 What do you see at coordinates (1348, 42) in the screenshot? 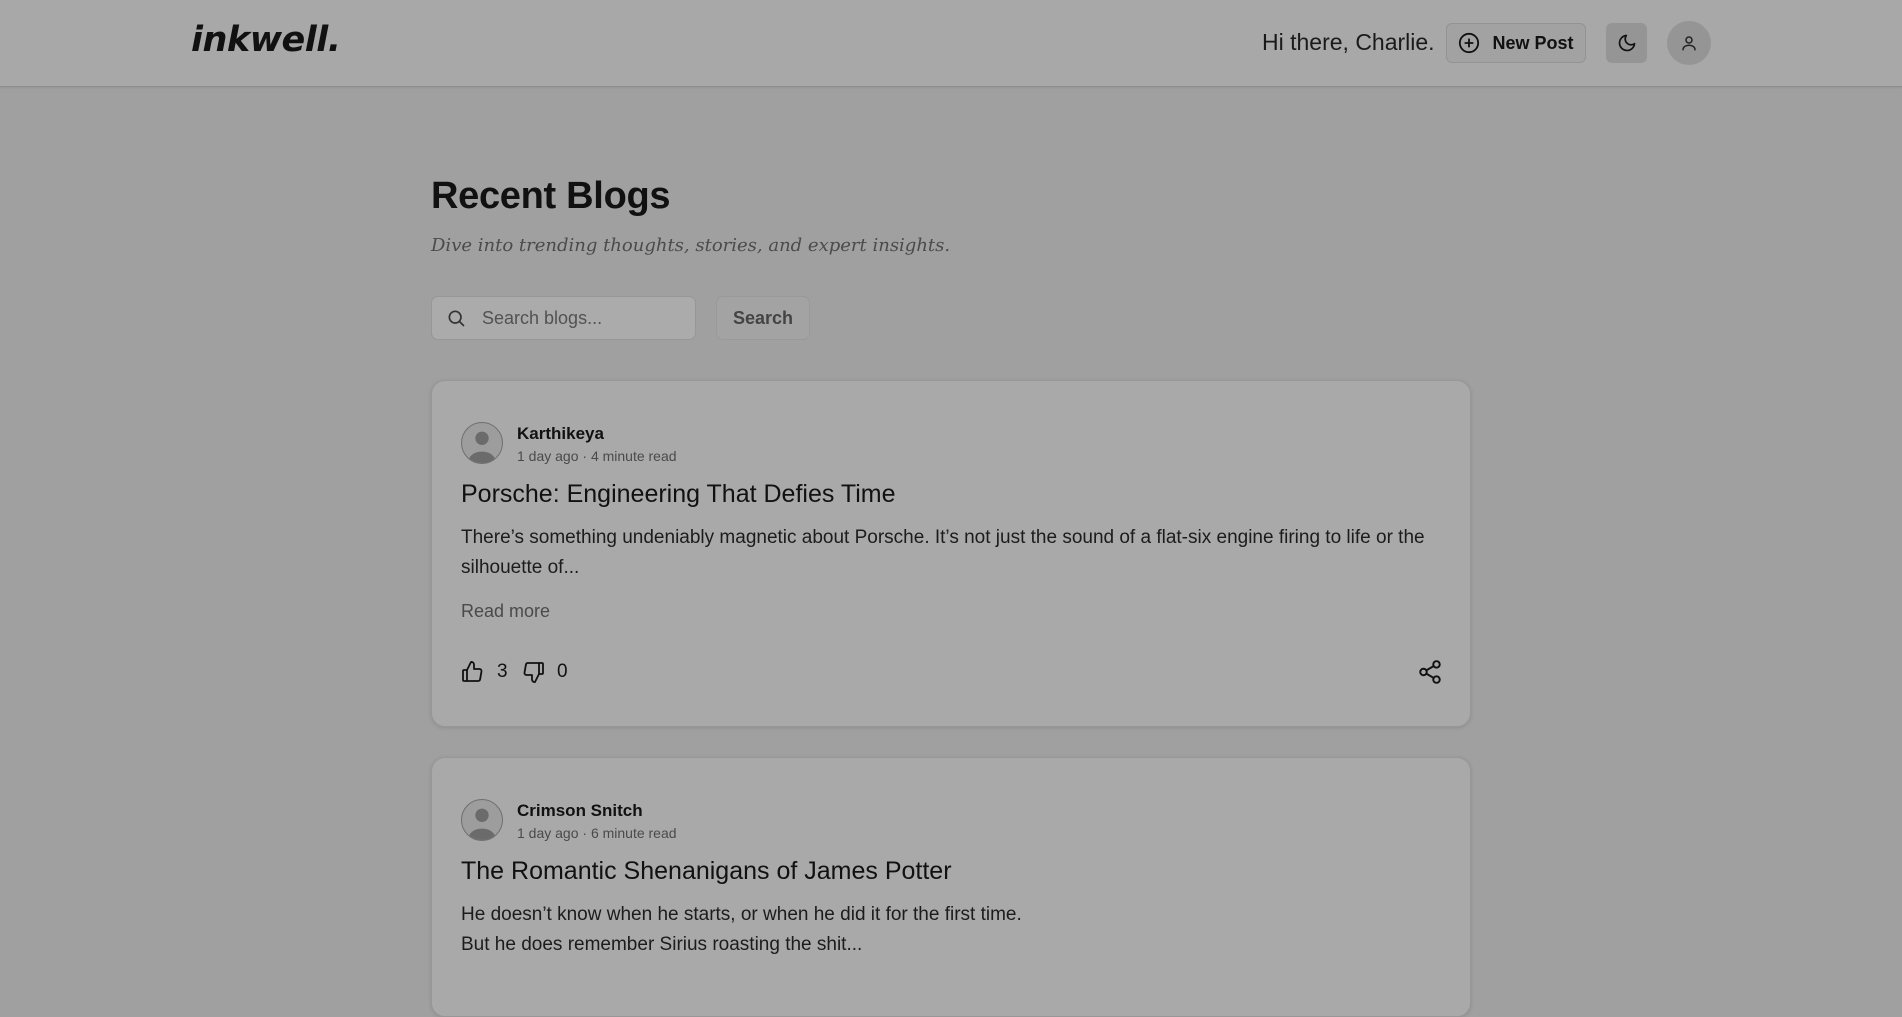
I see `greeting-text: Hi there, Charlie.` at bounding box center [1348, 42].